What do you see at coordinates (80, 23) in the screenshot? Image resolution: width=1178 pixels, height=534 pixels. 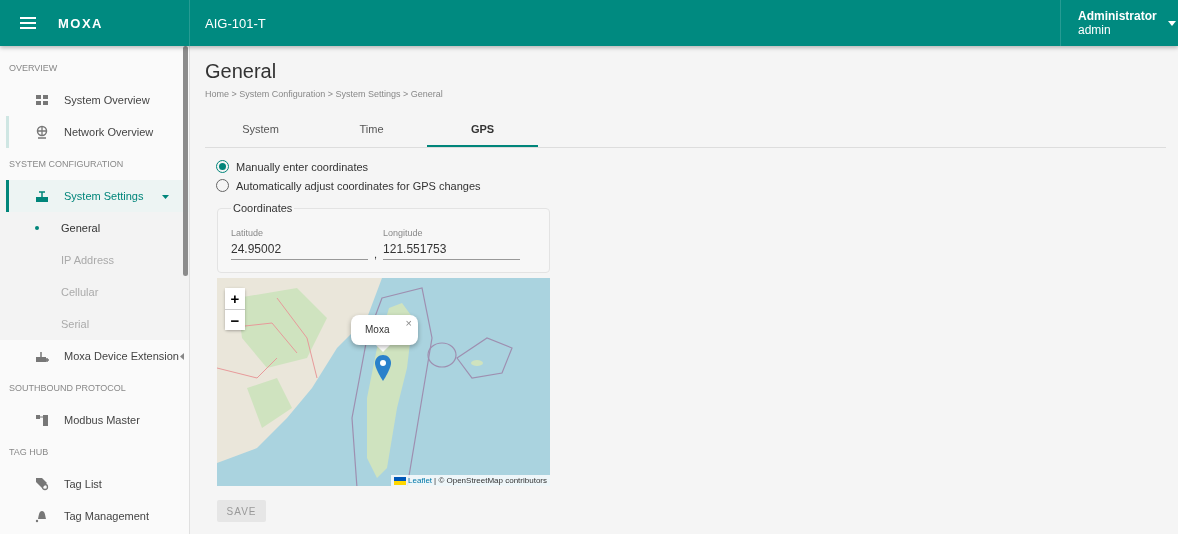 I see `logo: MOXA` at bounding box center [80, 23].